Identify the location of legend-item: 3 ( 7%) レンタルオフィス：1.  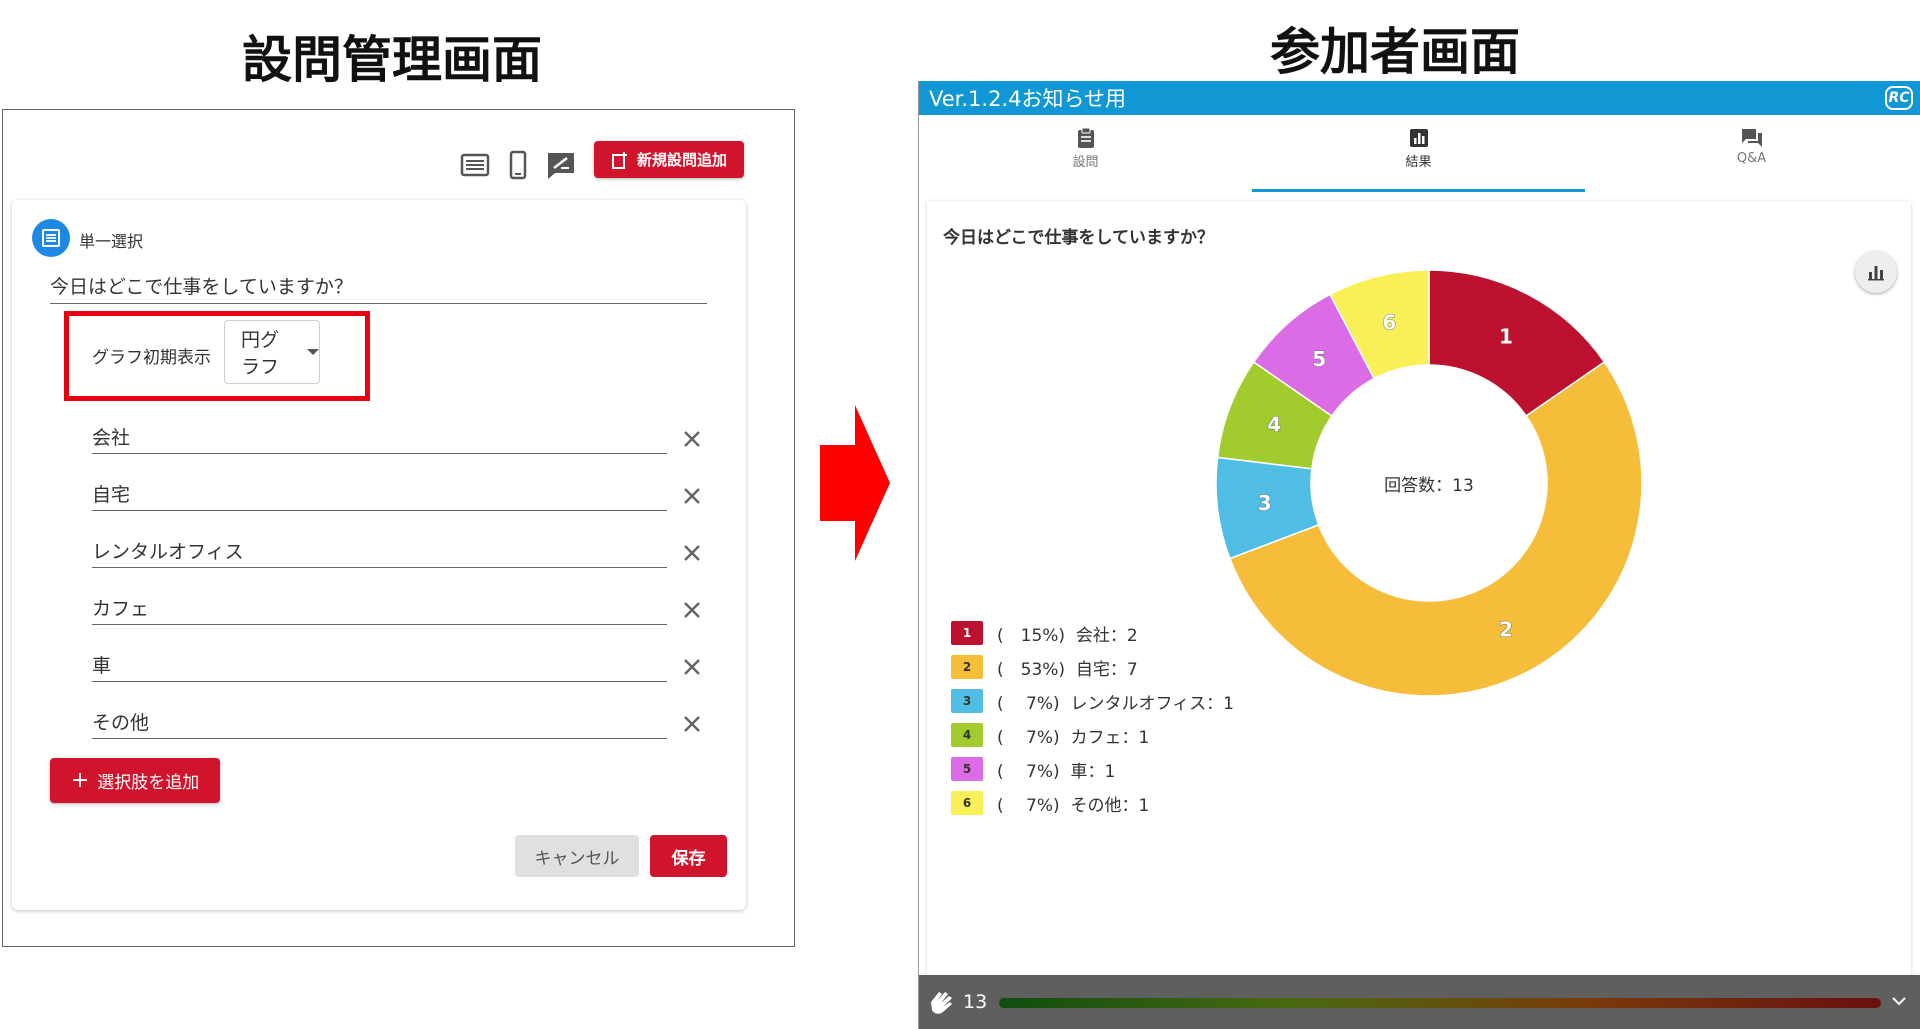
(1092, 701).